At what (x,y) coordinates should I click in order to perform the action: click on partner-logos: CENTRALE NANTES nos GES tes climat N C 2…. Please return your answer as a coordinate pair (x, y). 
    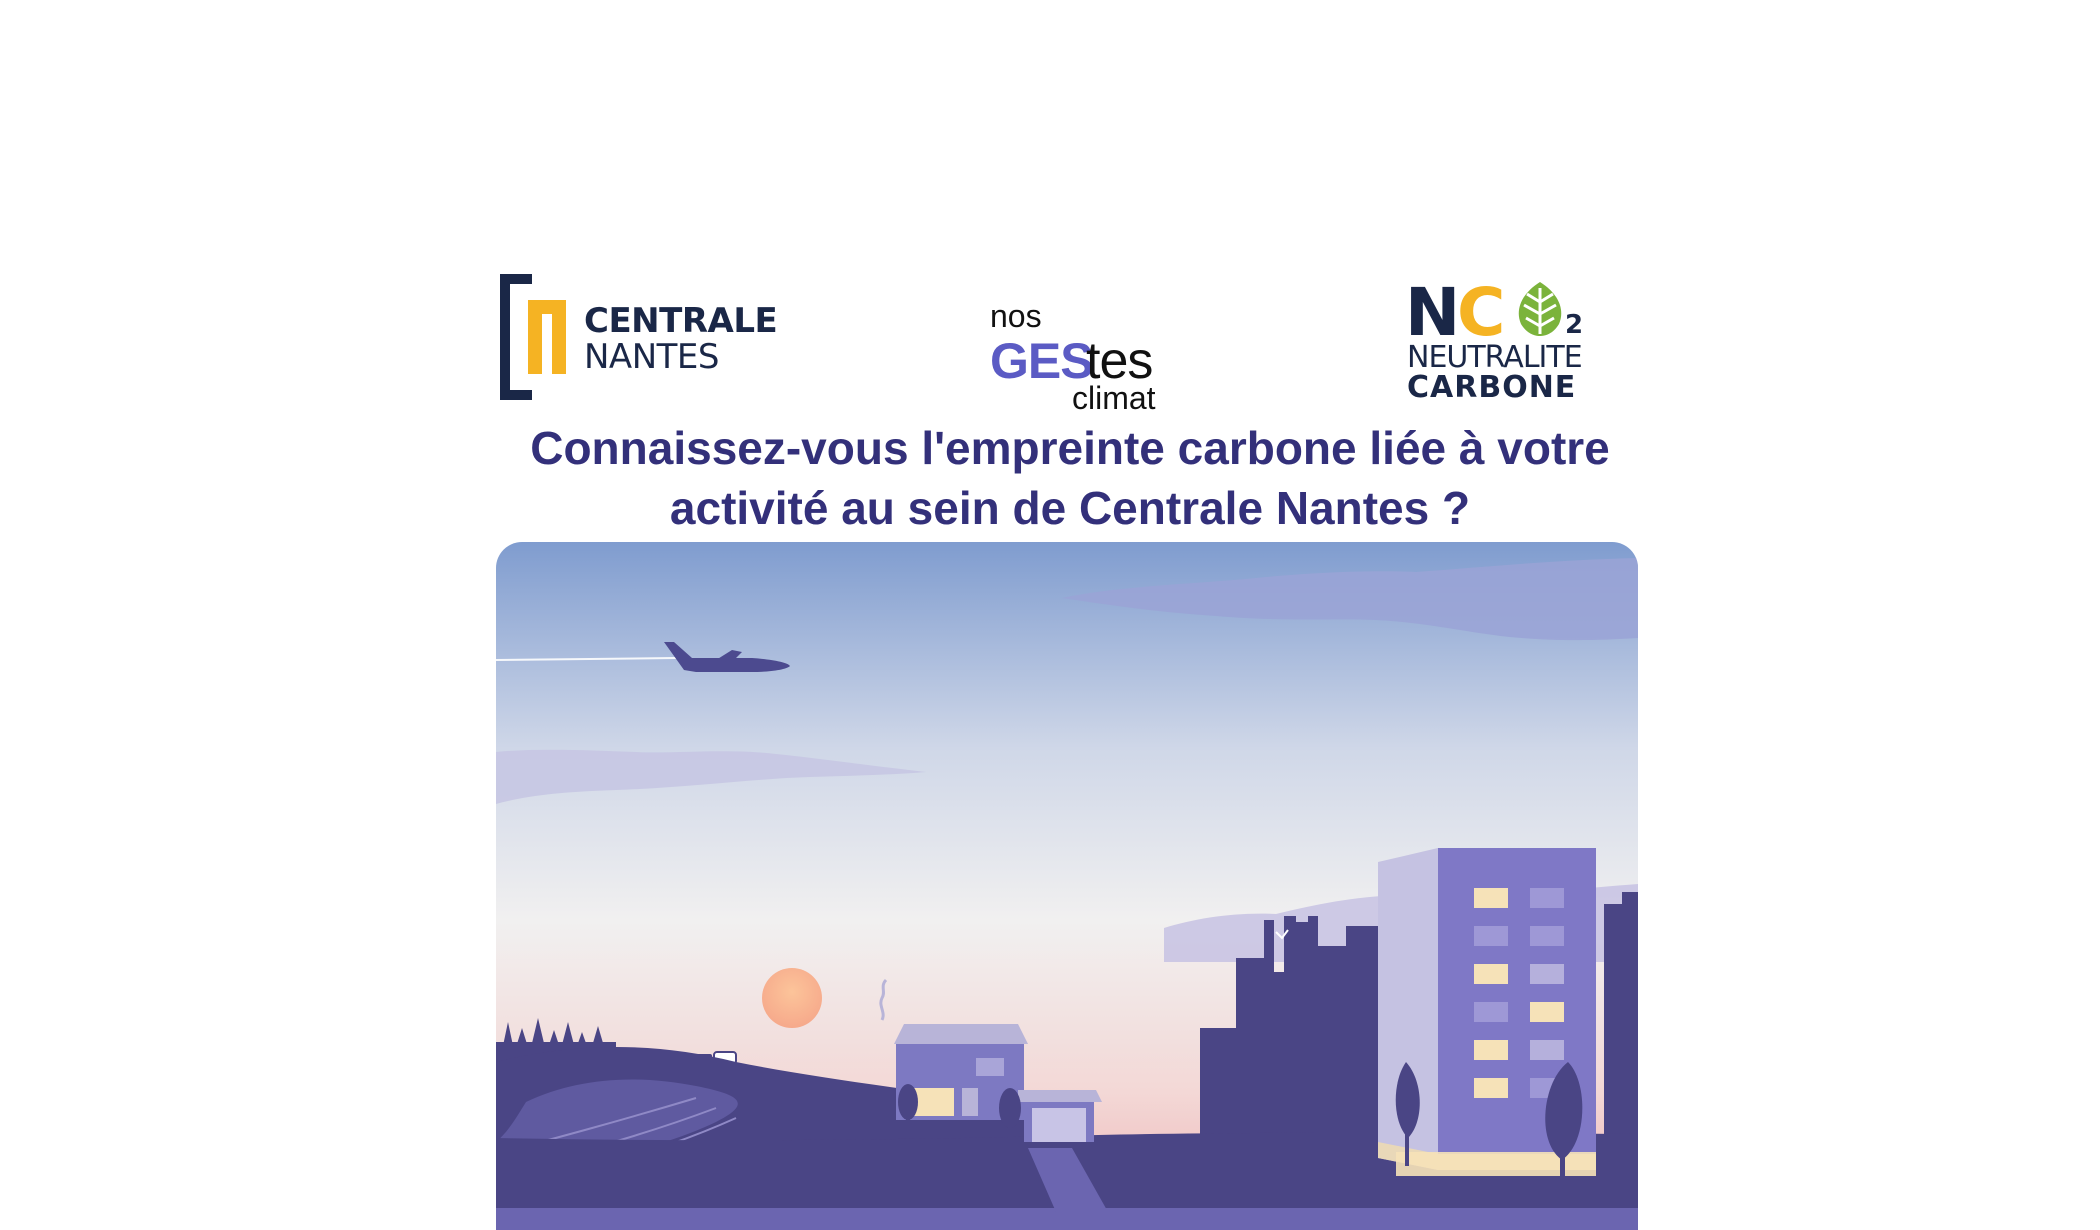
    Looking at the image, I should click on (1070, 343).